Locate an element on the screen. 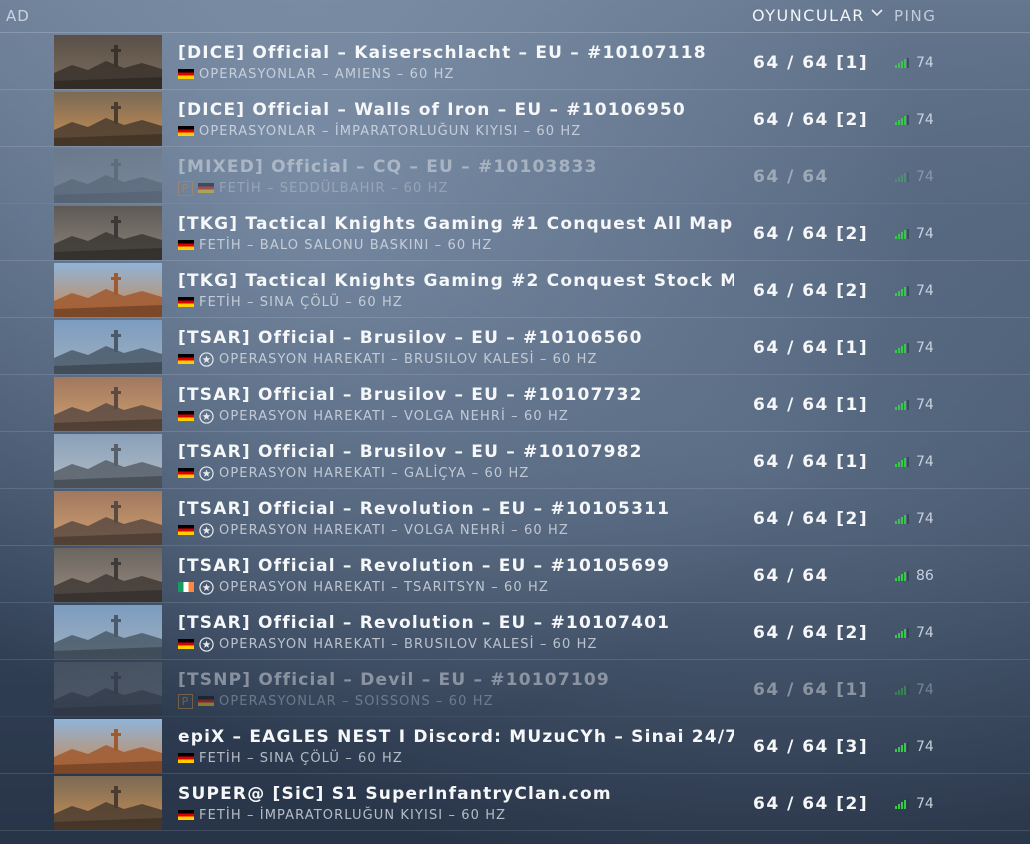  column-ping-header: PING is located at coordinates (915, 16).